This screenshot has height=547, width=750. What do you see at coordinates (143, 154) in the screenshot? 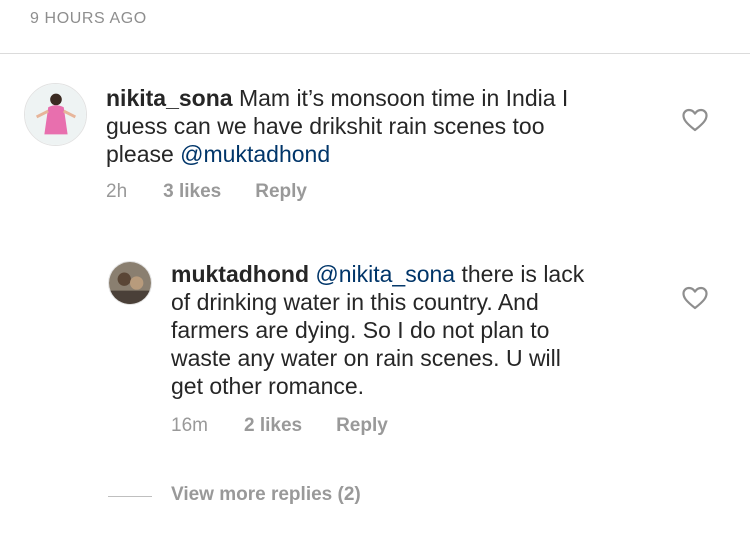
I see `comment-text-line: please` at bounding box center [143, 154].